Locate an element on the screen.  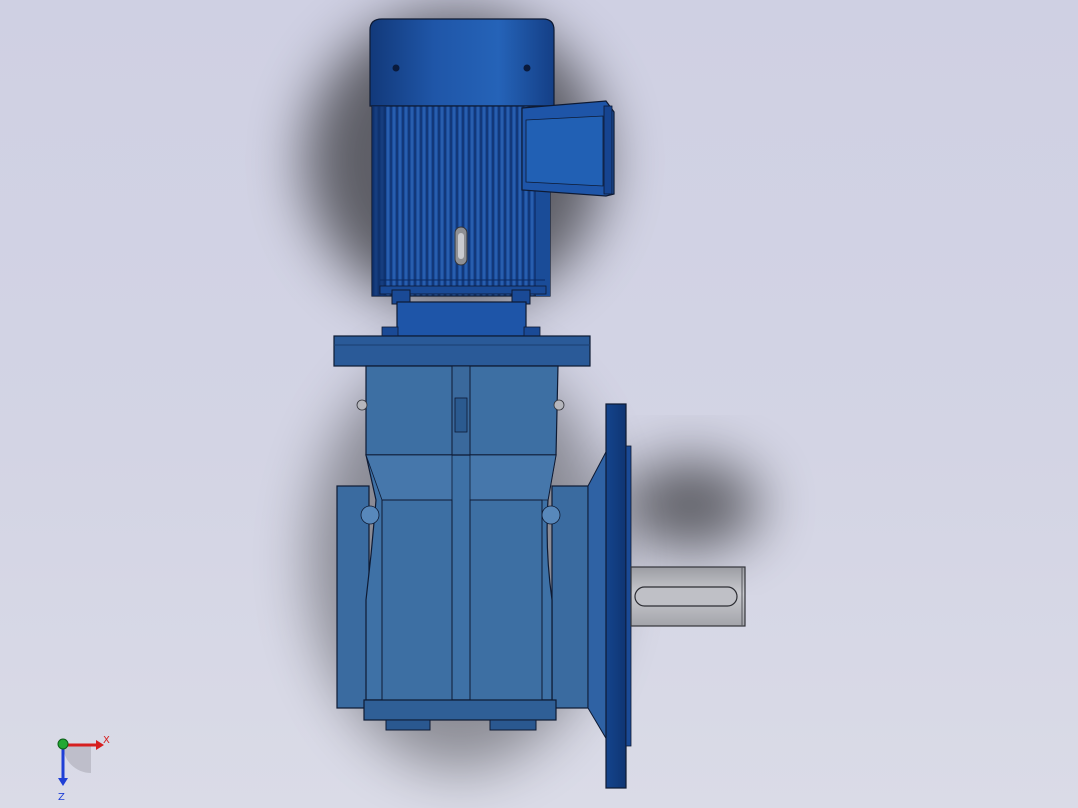
output-flange is located at coordinates (616, 596).